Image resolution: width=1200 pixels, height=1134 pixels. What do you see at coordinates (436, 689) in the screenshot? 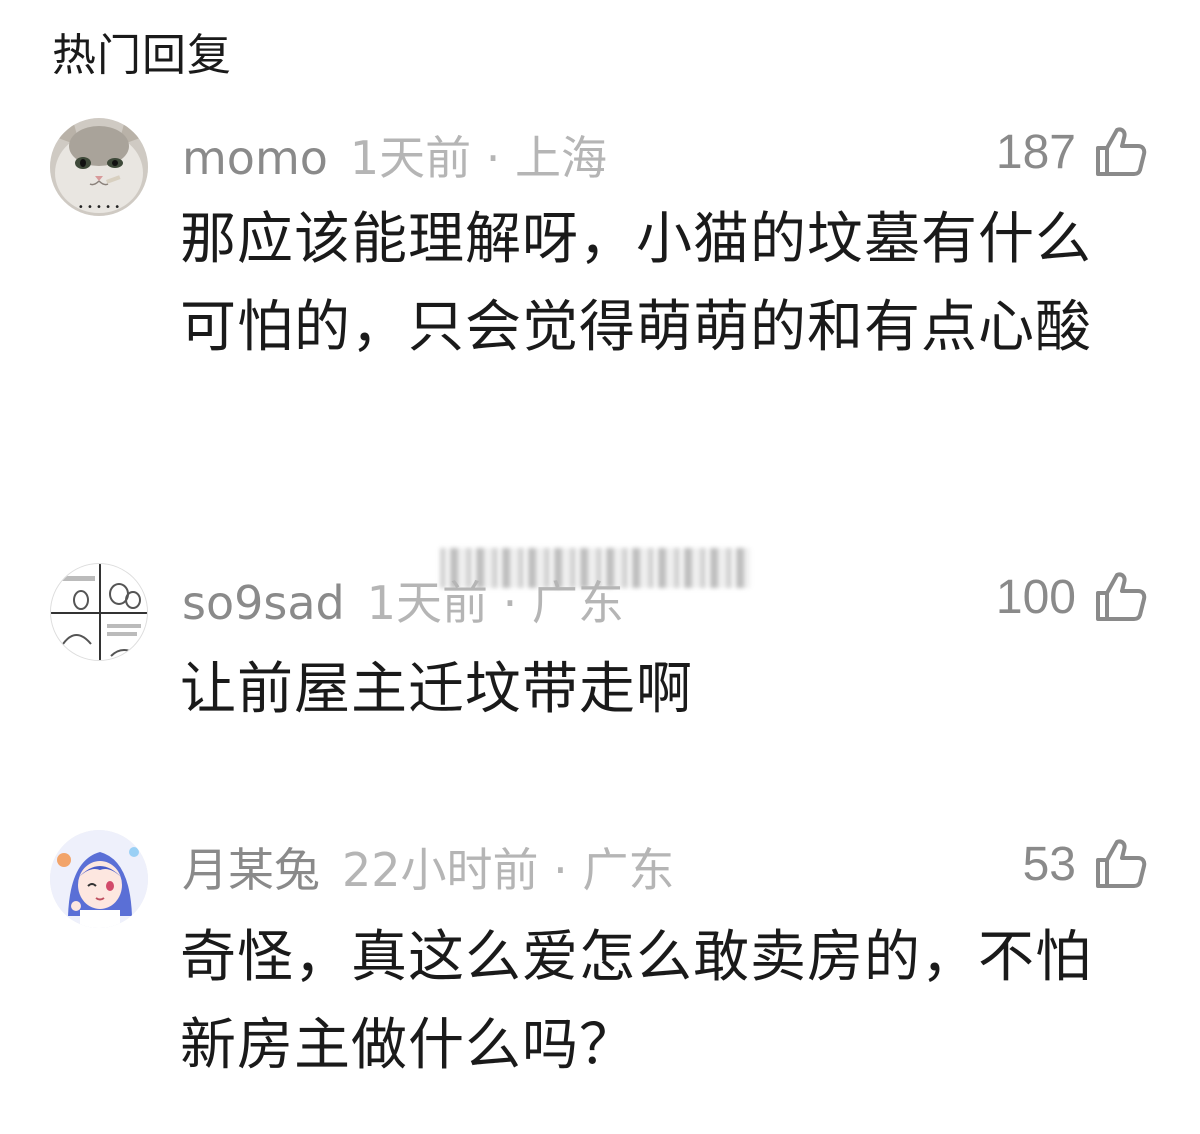
I see `comment-content: 让前屋主迁坟带走啊` at bounding box center [436, 689].